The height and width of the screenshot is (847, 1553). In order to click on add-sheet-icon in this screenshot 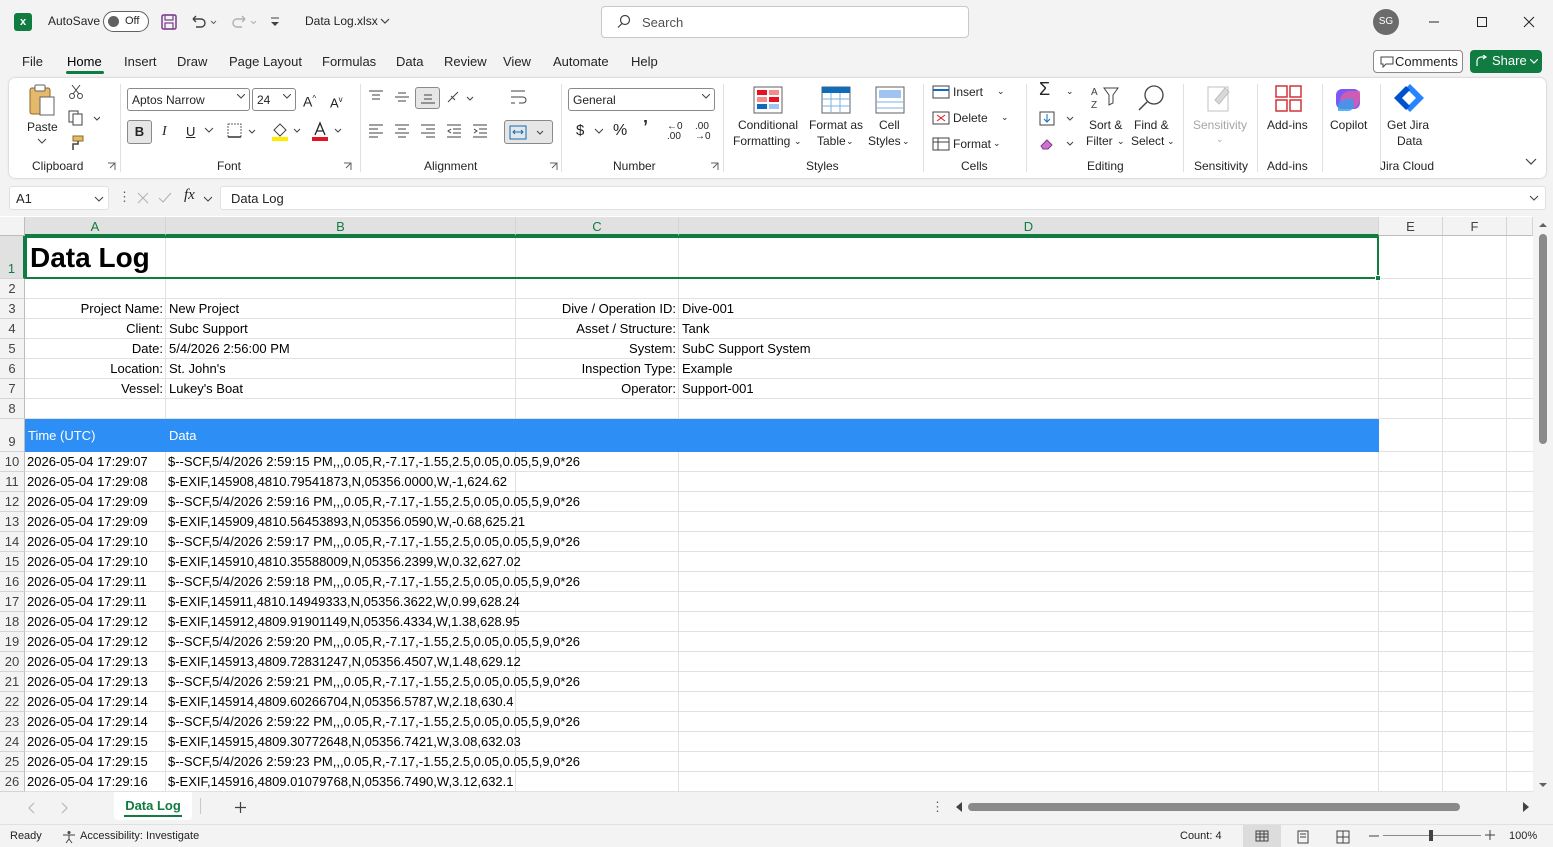, I will do `click(240, 807)`.